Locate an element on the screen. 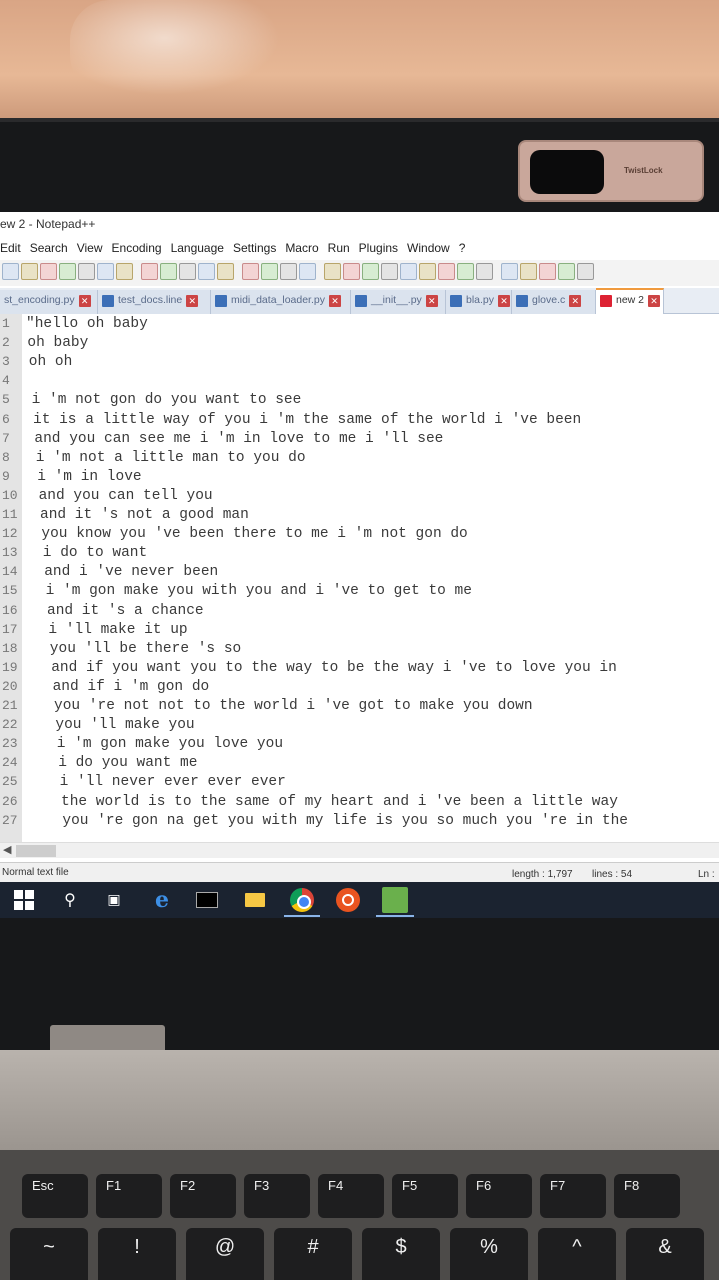  folder-workspace-icon is located at coordinates (465, 271).